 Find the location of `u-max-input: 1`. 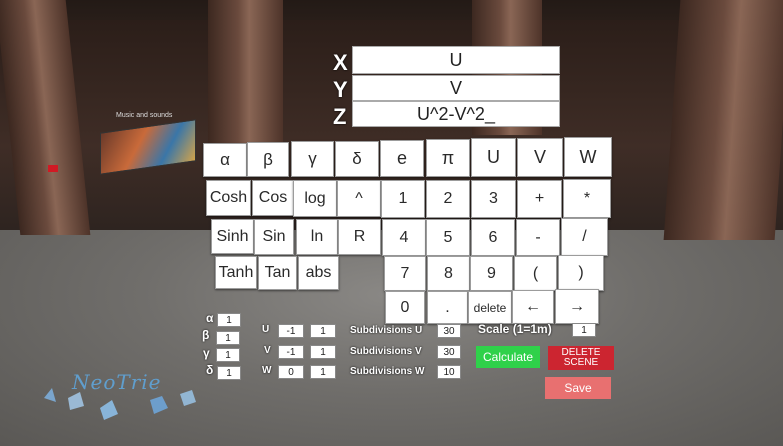

u-max-input: 1 is located at coordinates (323, 331).